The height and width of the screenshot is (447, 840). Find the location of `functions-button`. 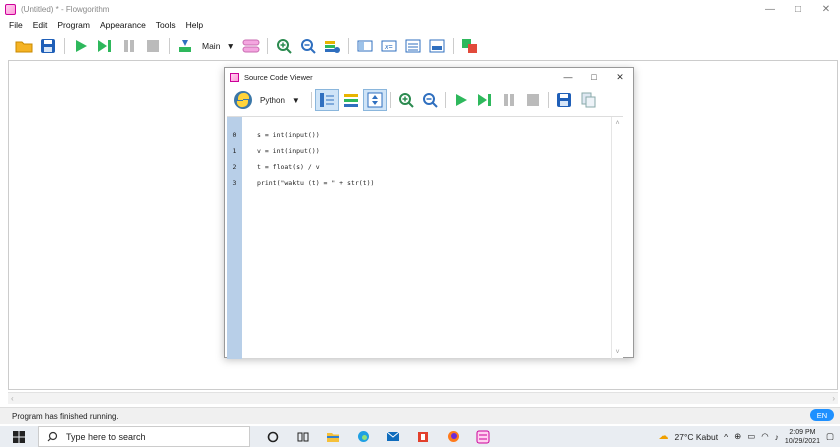

functions-button is located at coordinates (251, 46).